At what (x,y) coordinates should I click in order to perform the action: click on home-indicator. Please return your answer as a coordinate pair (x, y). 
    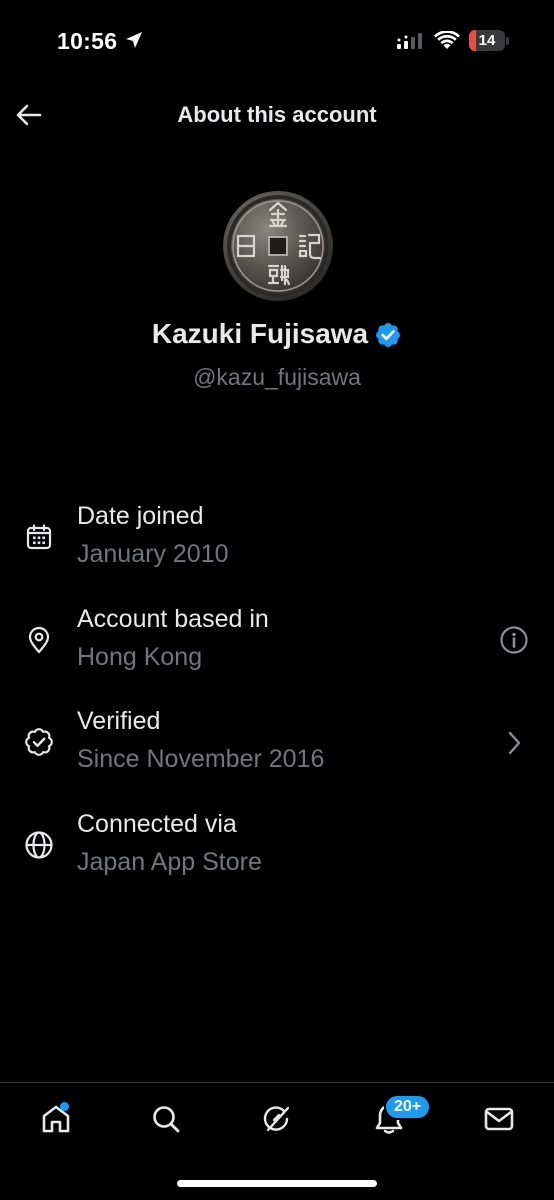
    Looking at the image, I should click on (277, 1183).